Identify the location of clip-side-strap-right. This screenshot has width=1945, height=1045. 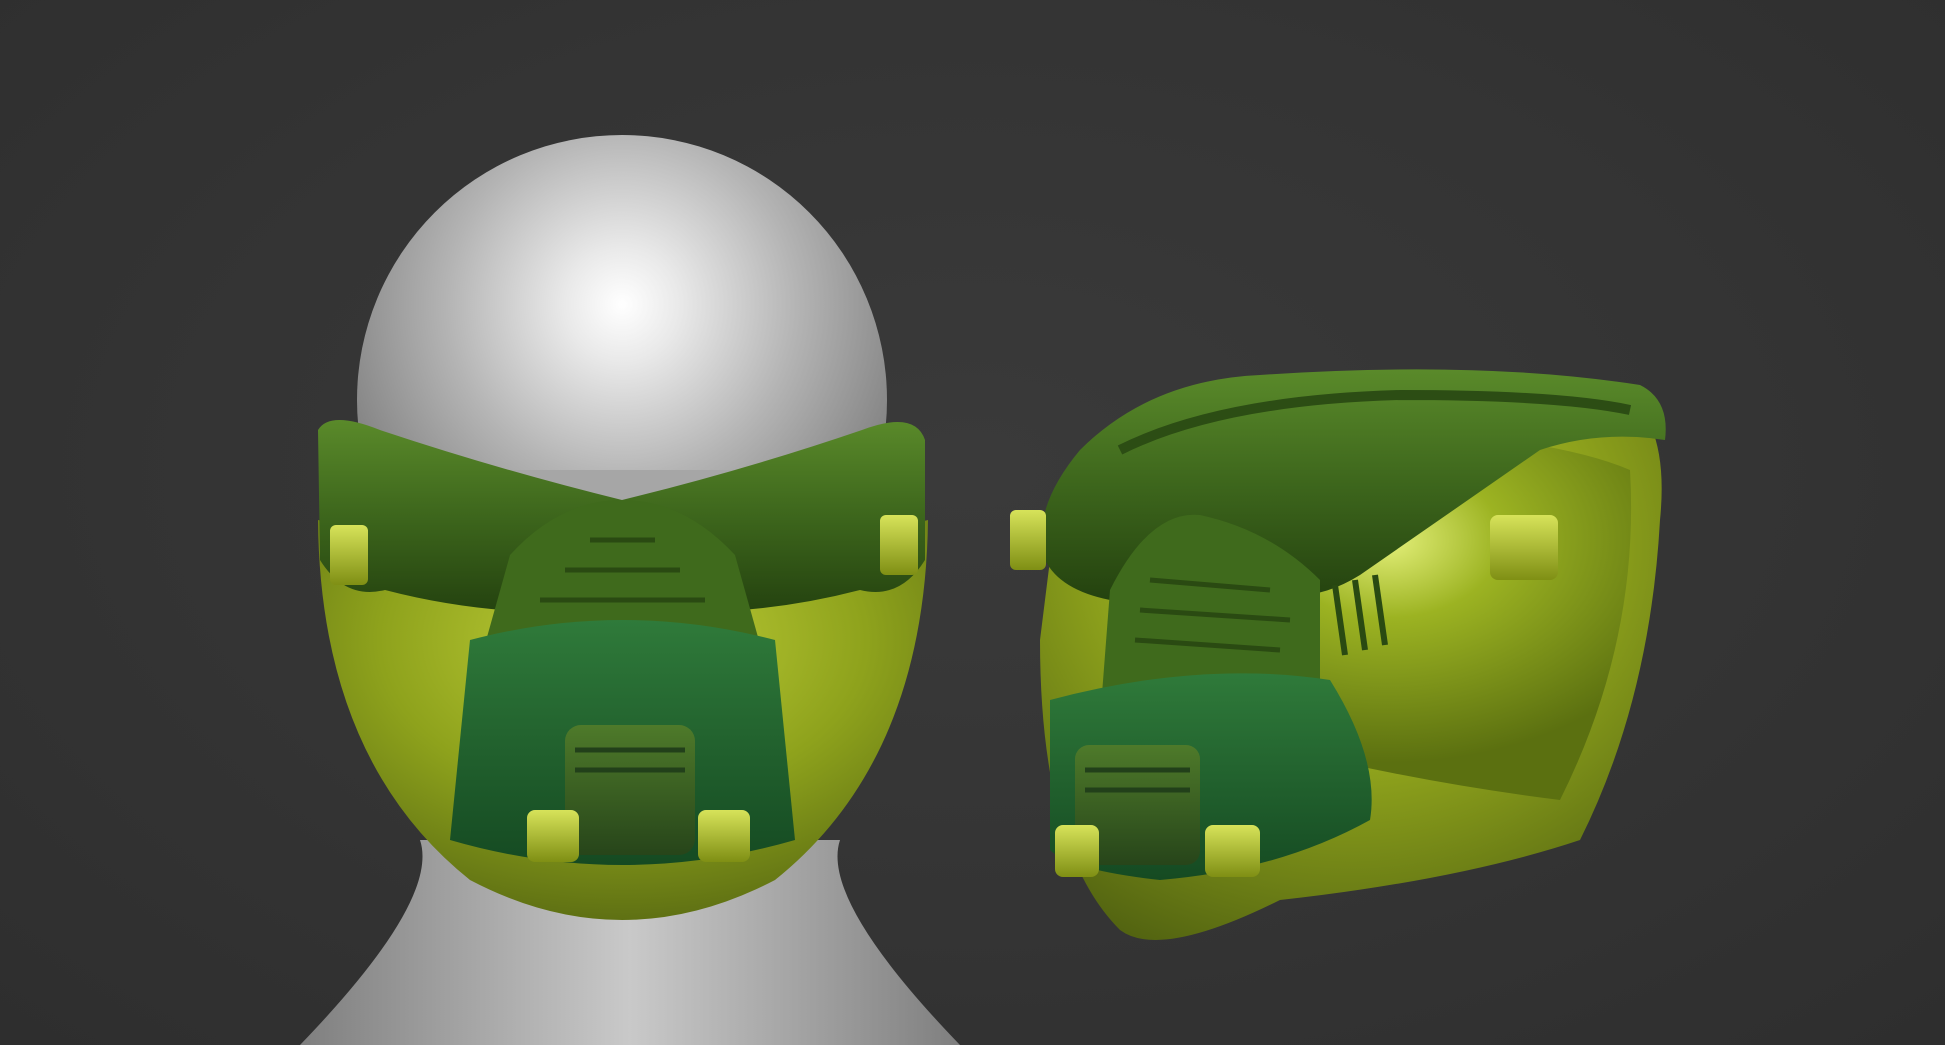
(1524, 547).